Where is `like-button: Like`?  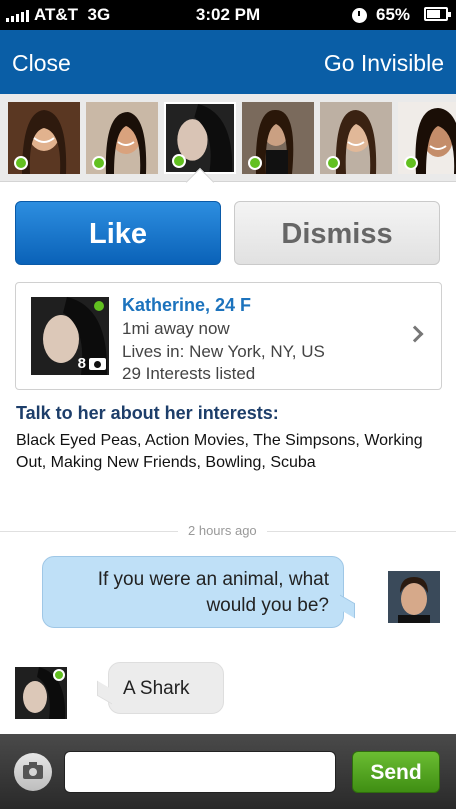
like-button: Like is located at coordinates (118, 233).